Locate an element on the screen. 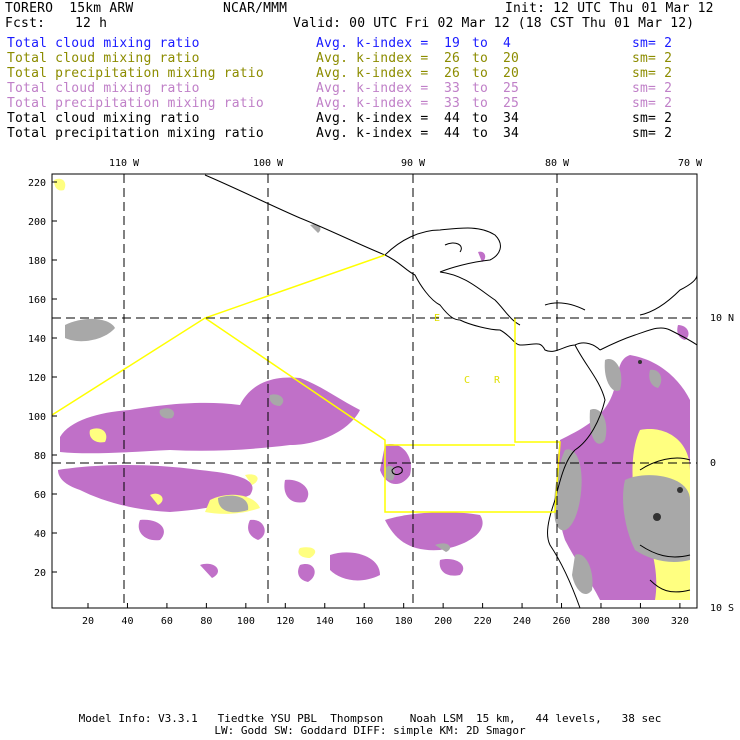 The height and width of the screenshot is (740, 740). y-tick-label: 220 is located at coordinates (37, 183).